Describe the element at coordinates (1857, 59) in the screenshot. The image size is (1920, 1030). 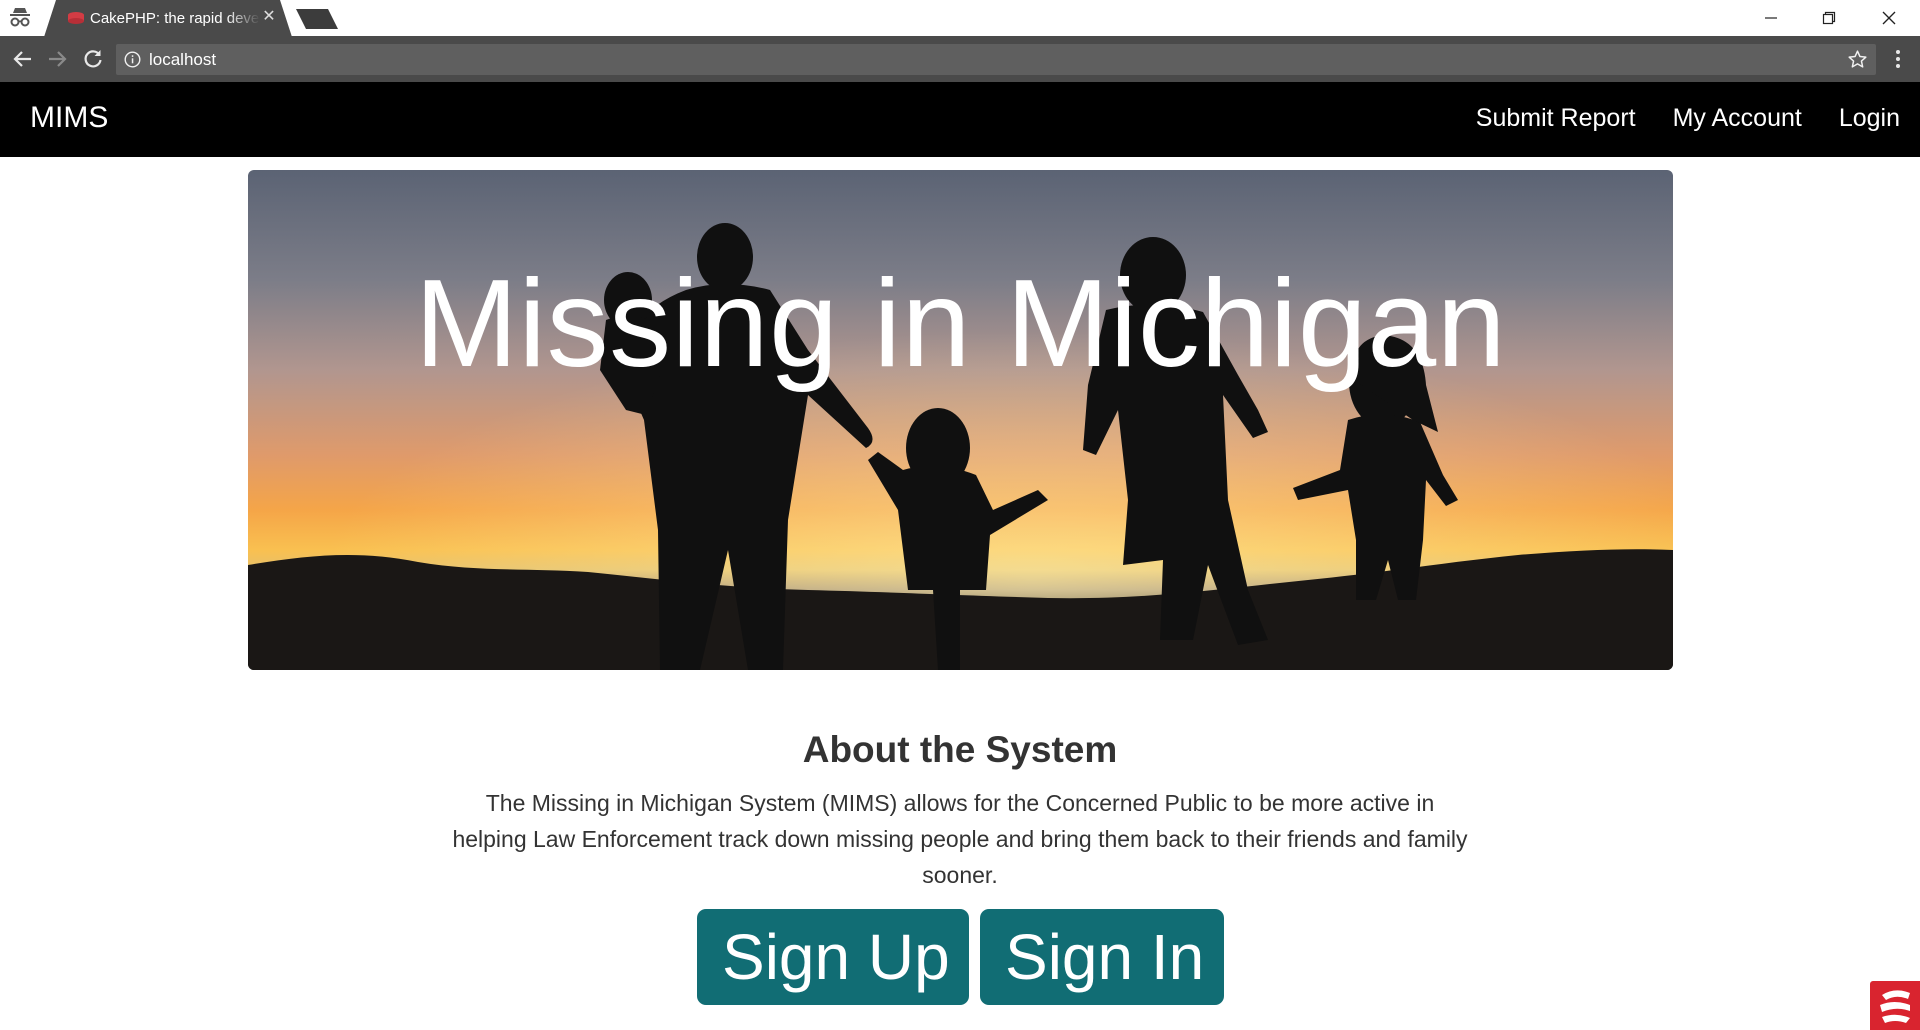
I see `star-icon` at that location.